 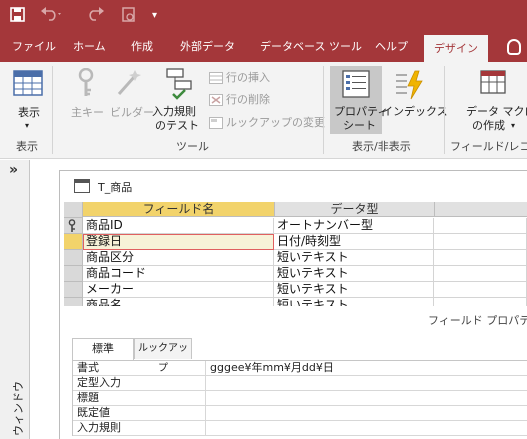 What do you see at coordinates (270, 368) in the screenshot?
I see `property-value: gggee¥年mm¥月dd¥日` at bounding box center [270, 368].